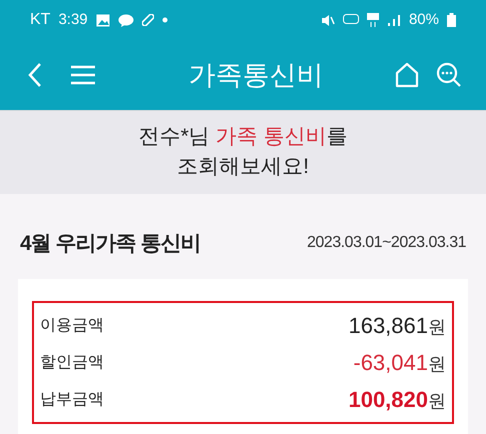  Describe the element at coordinates (327, 20) in the screenshot. I see `mute-icon` at that location.